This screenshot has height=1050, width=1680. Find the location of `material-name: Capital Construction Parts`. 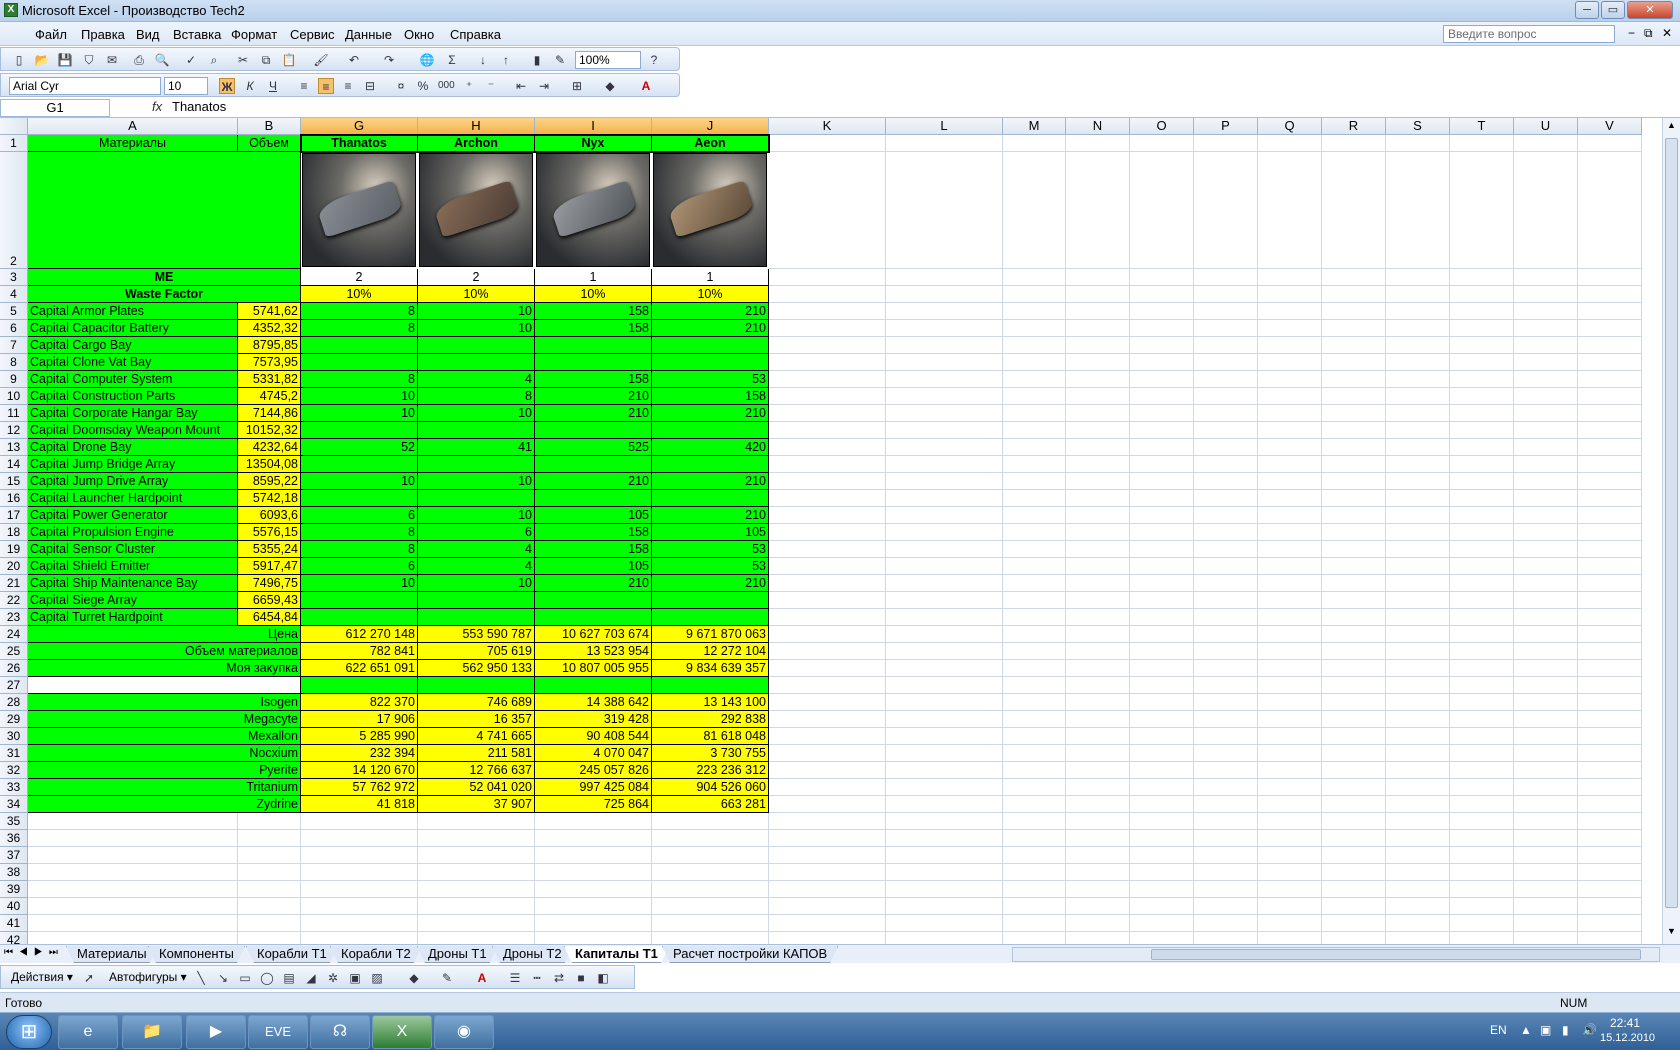

material-name: Capital Construction Parts is located at coordinates (133, 396).